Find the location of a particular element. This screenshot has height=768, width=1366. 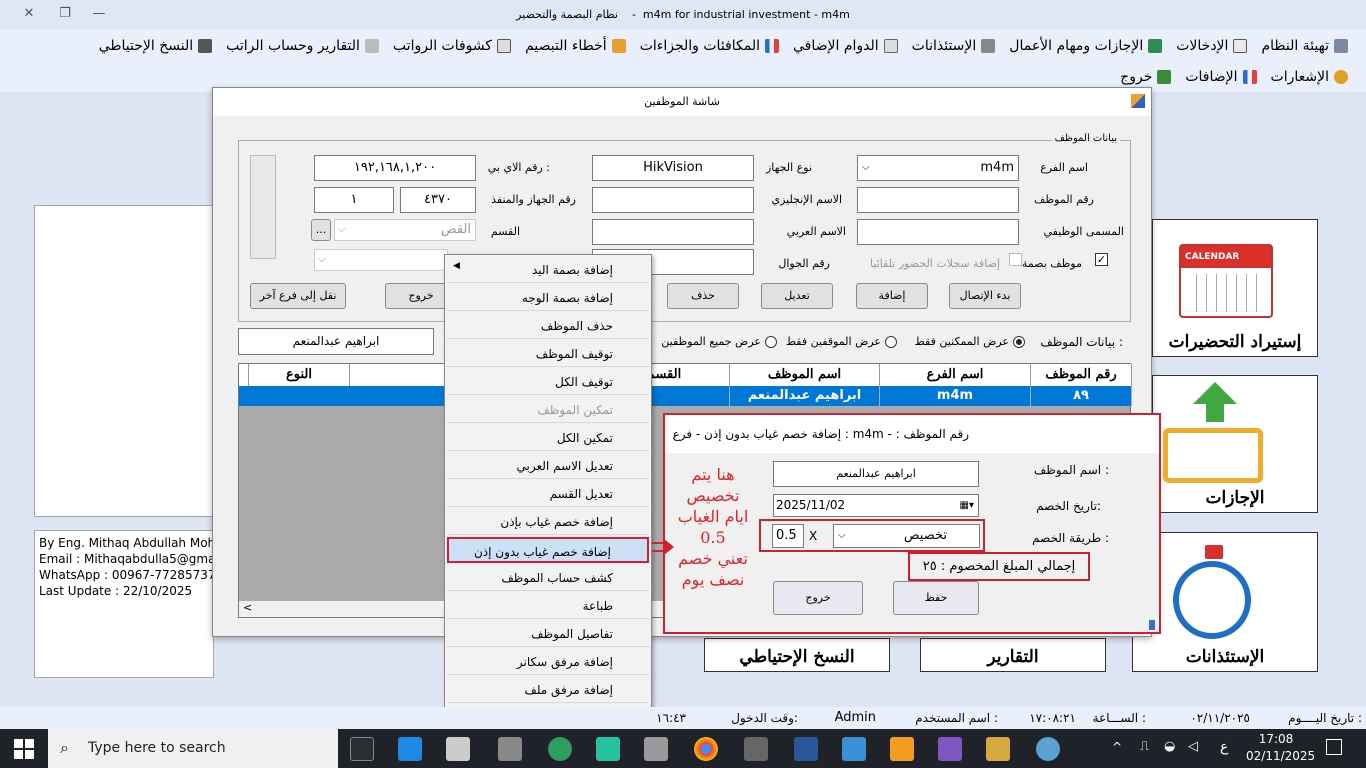

window-app-icon is located at coordinates (458, 749).